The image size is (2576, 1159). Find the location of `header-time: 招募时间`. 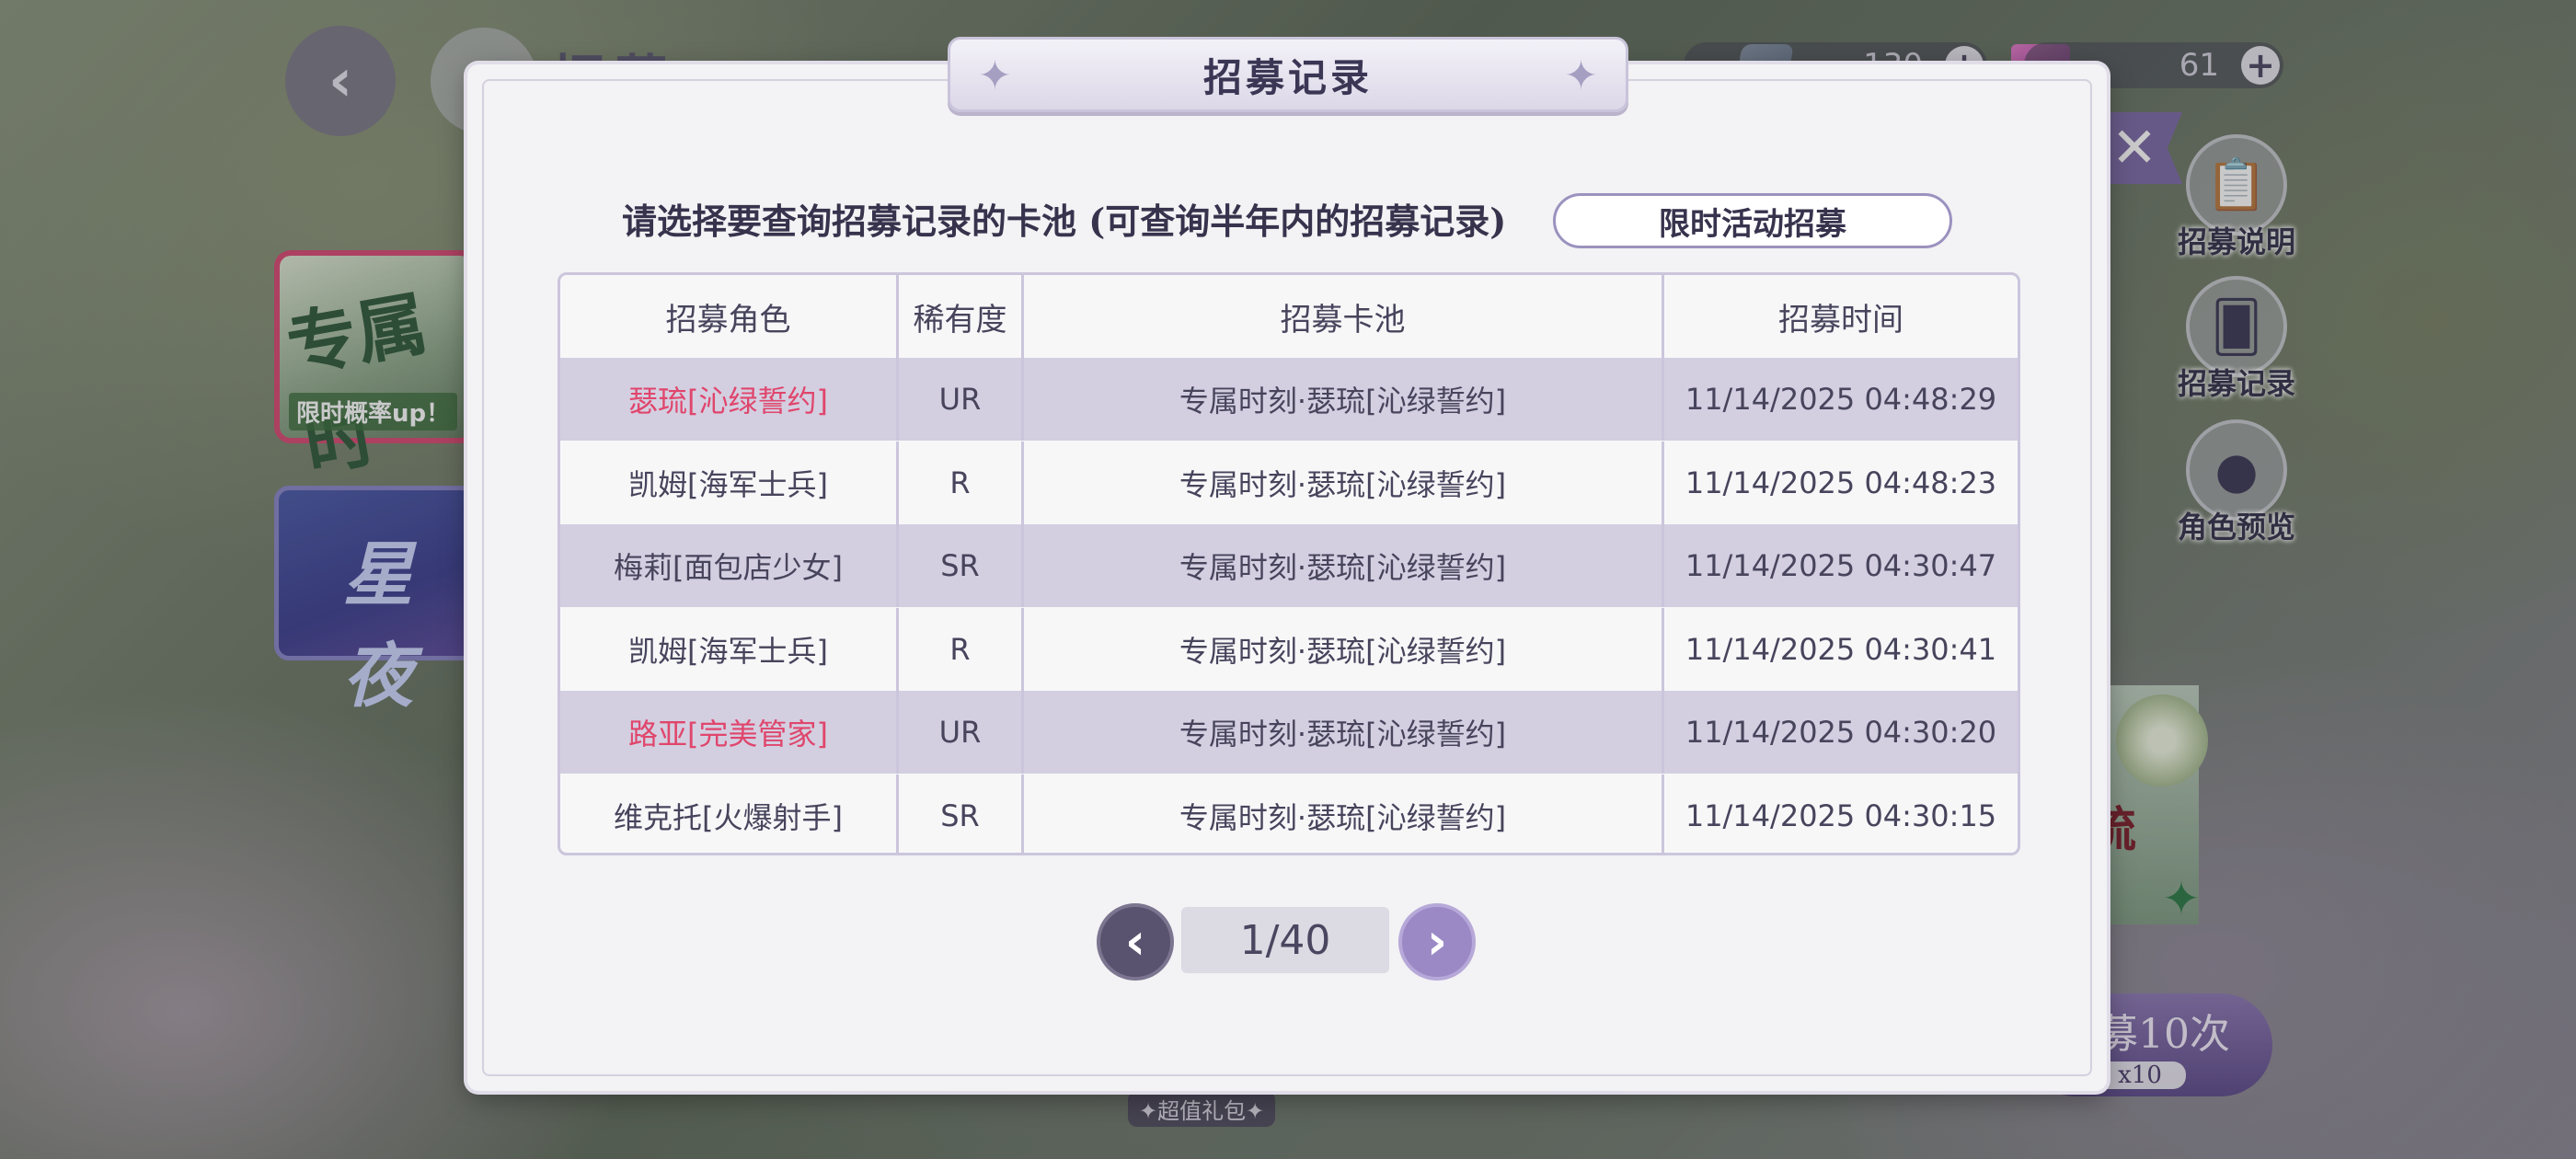

header-time: 招募时间 is located at coordinates (1840, 320).